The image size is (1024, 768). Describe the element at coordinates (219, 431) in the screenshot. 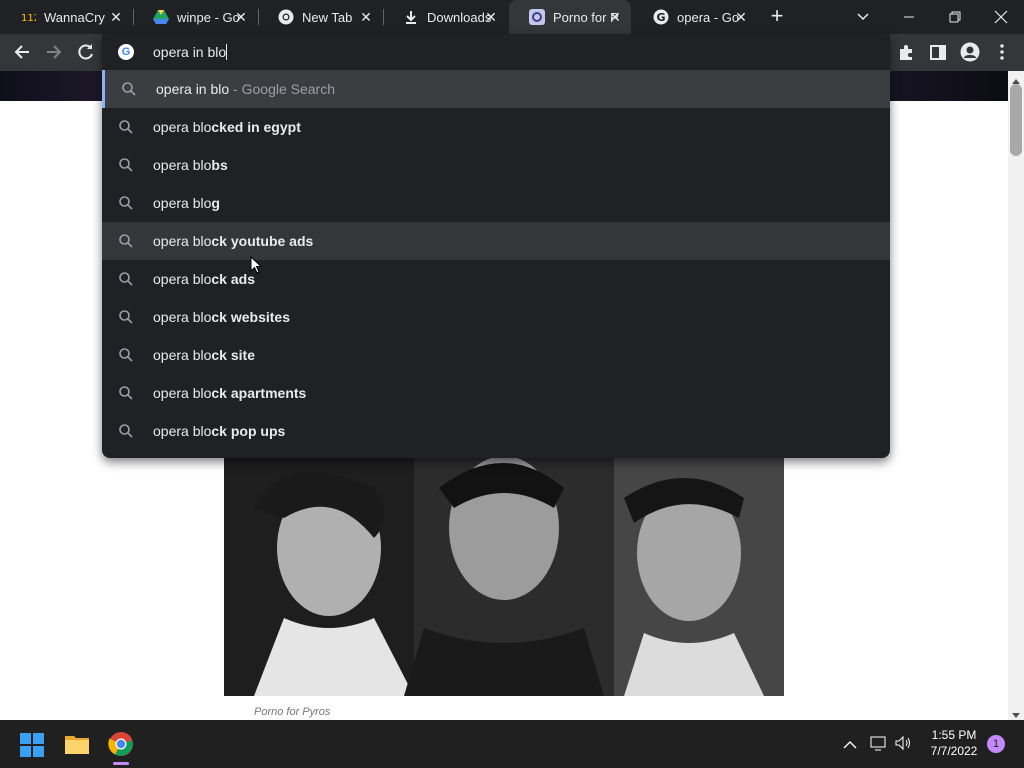

I see `suggestion-text: opera block pop ups` at that location.